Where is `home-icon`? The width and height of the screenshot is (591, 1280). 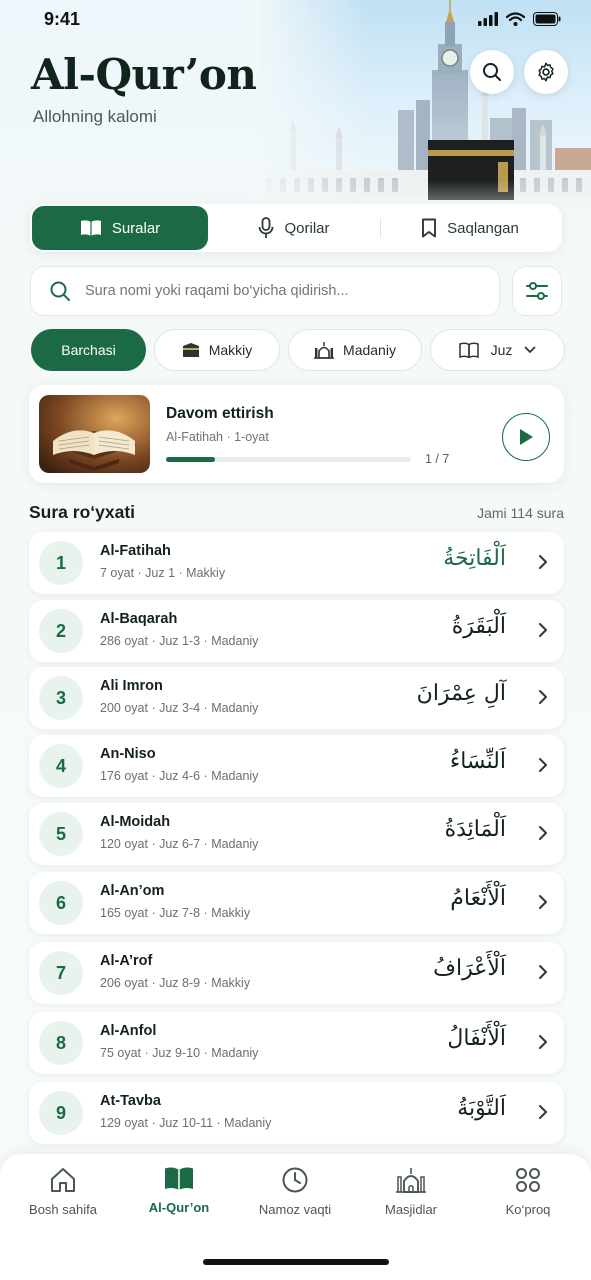 home-icon is located at coordinates (63, 1180).